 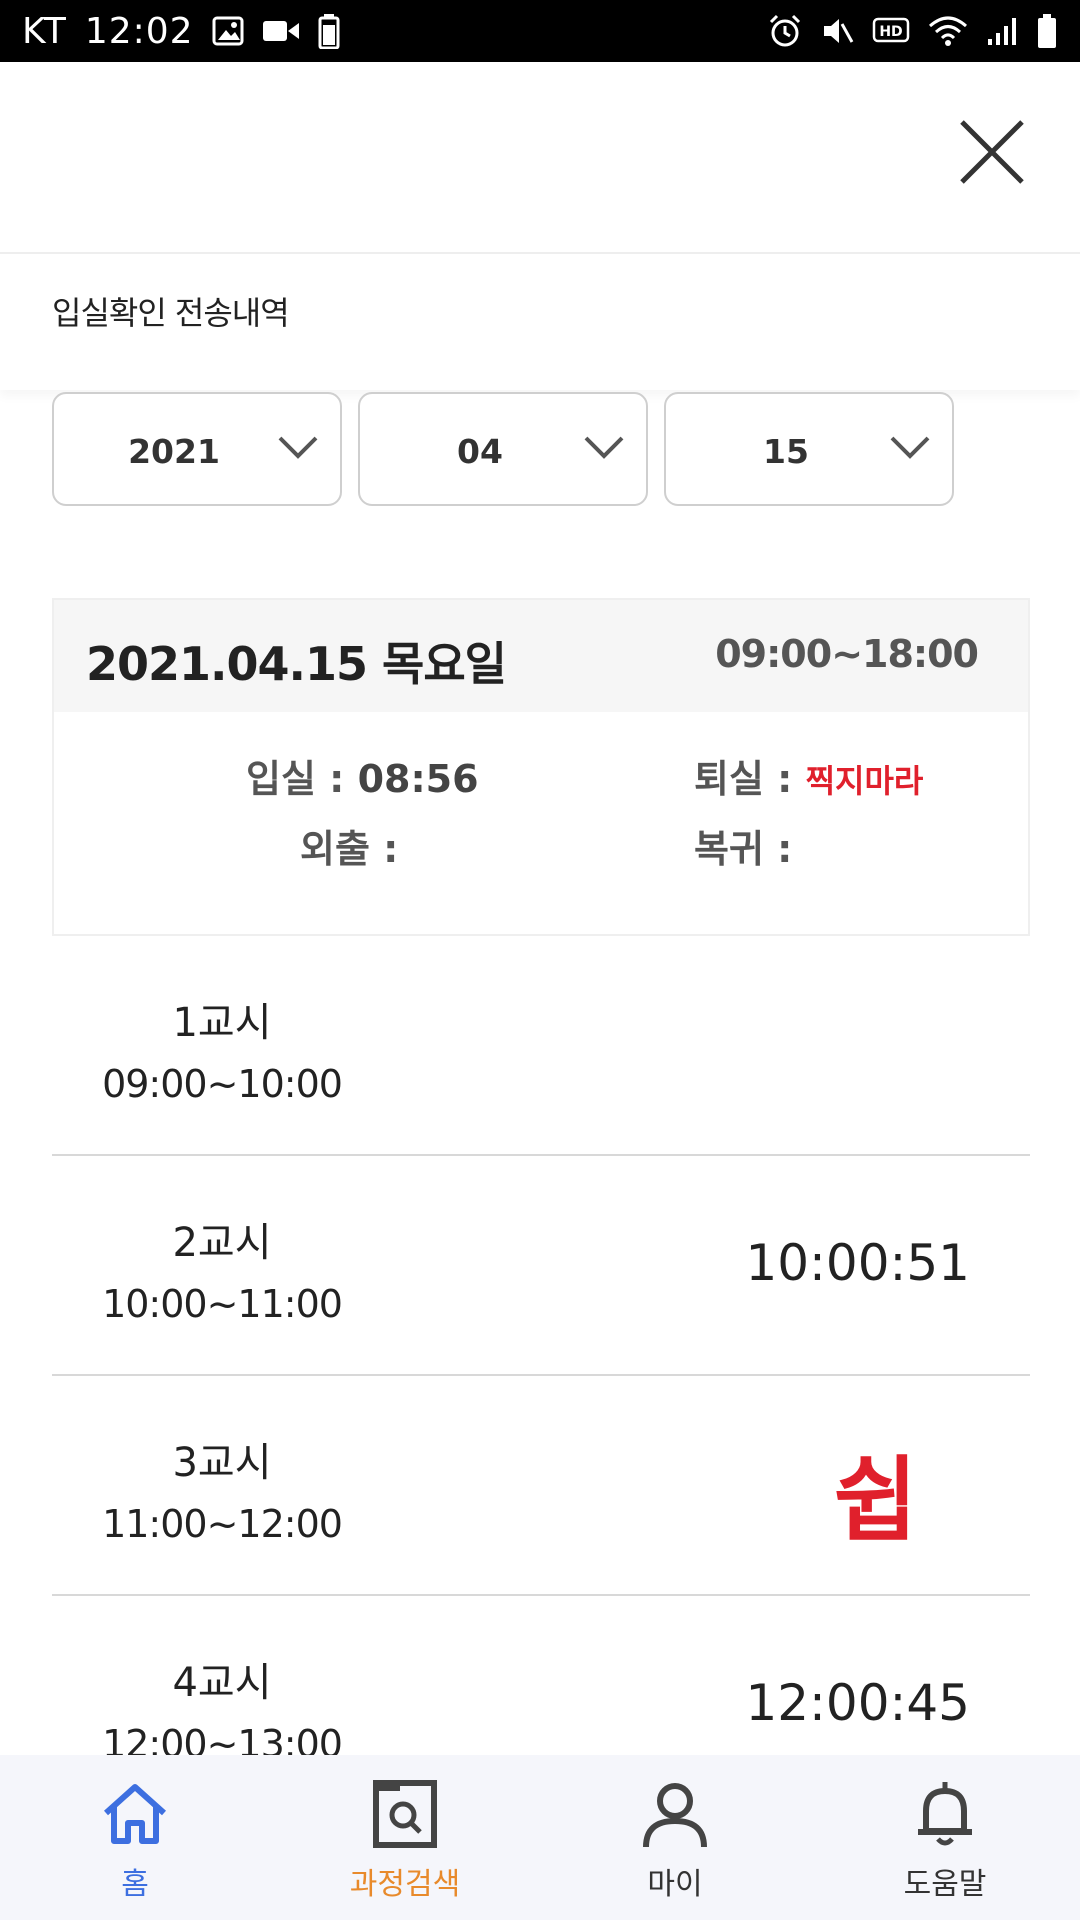 What do you see at coordinates (44, 31) in the screenshot?
I see `carrier: KT` at bounding box center [44, 31].